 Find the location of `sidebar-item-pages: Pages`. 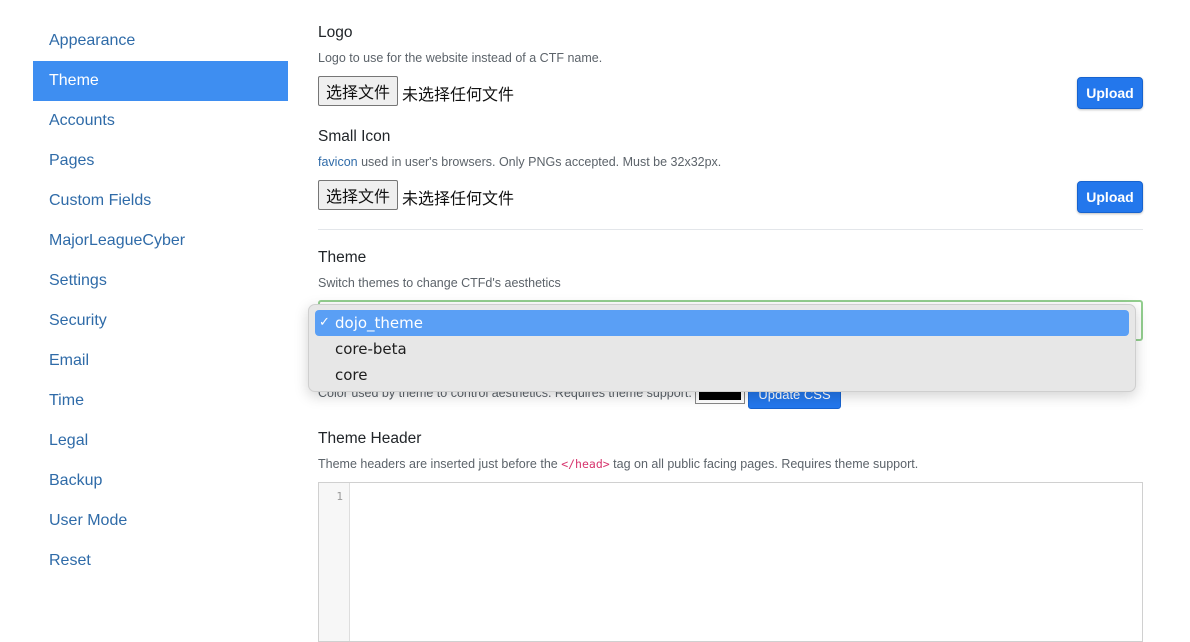

sidebar-item-pages: Pages is located at coordinates (160, 161).